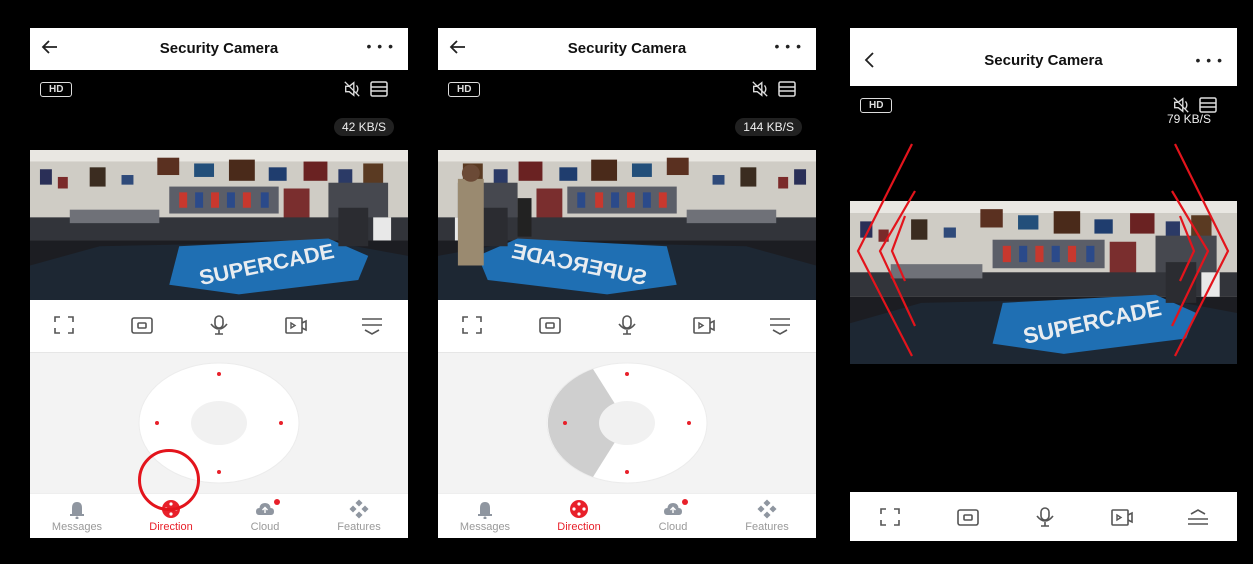  Describe the element at coordinates (169, 480) in the screenshot. I see `annotation-circle` at that location.